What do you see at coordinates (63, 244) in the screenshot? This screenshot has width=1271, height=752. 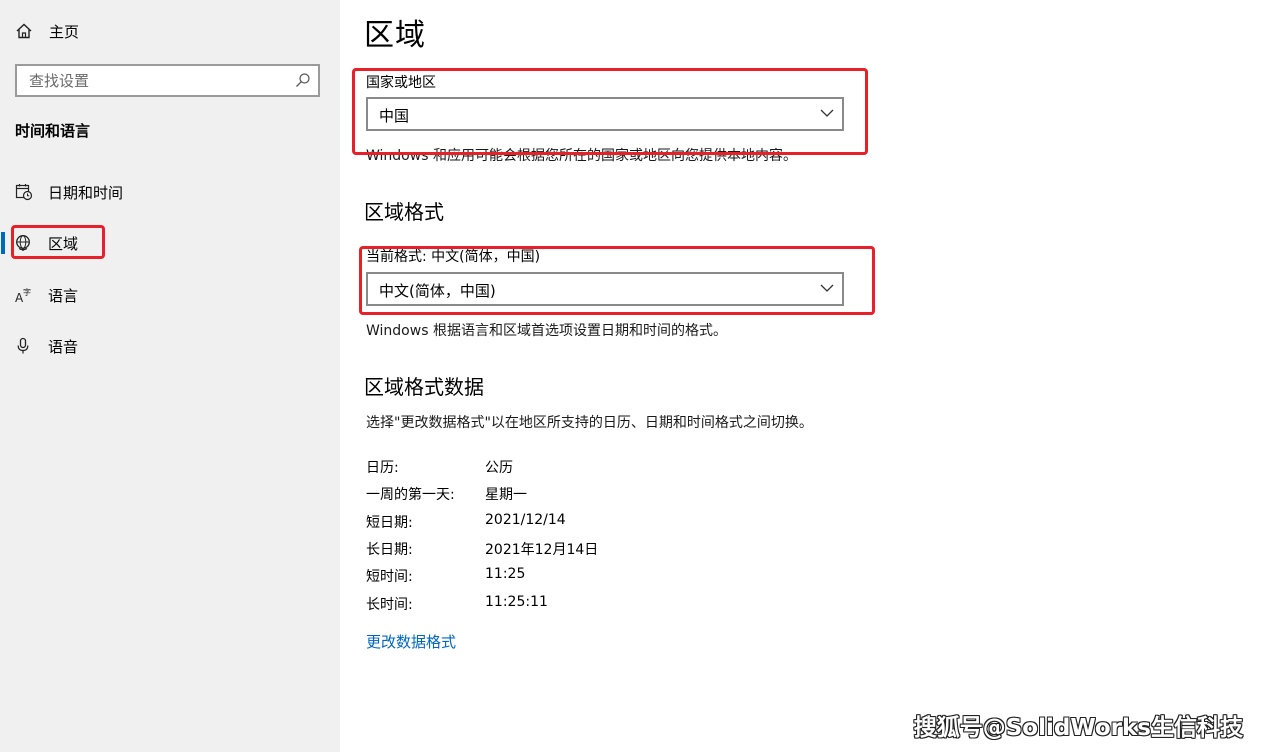 I see `sidebar-item-label: 区域` at bounding box center [63, 244].